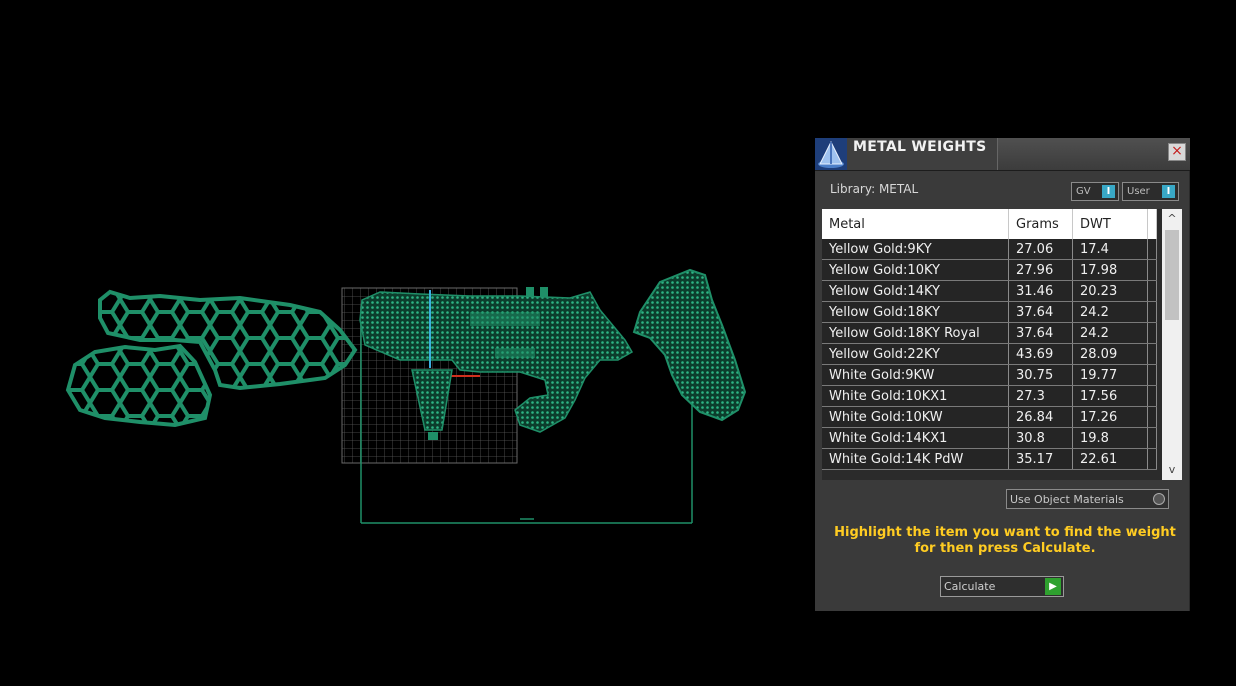  I want to click on cell-metal: Yellow Gold:18KY Royal, so click(915, 333).